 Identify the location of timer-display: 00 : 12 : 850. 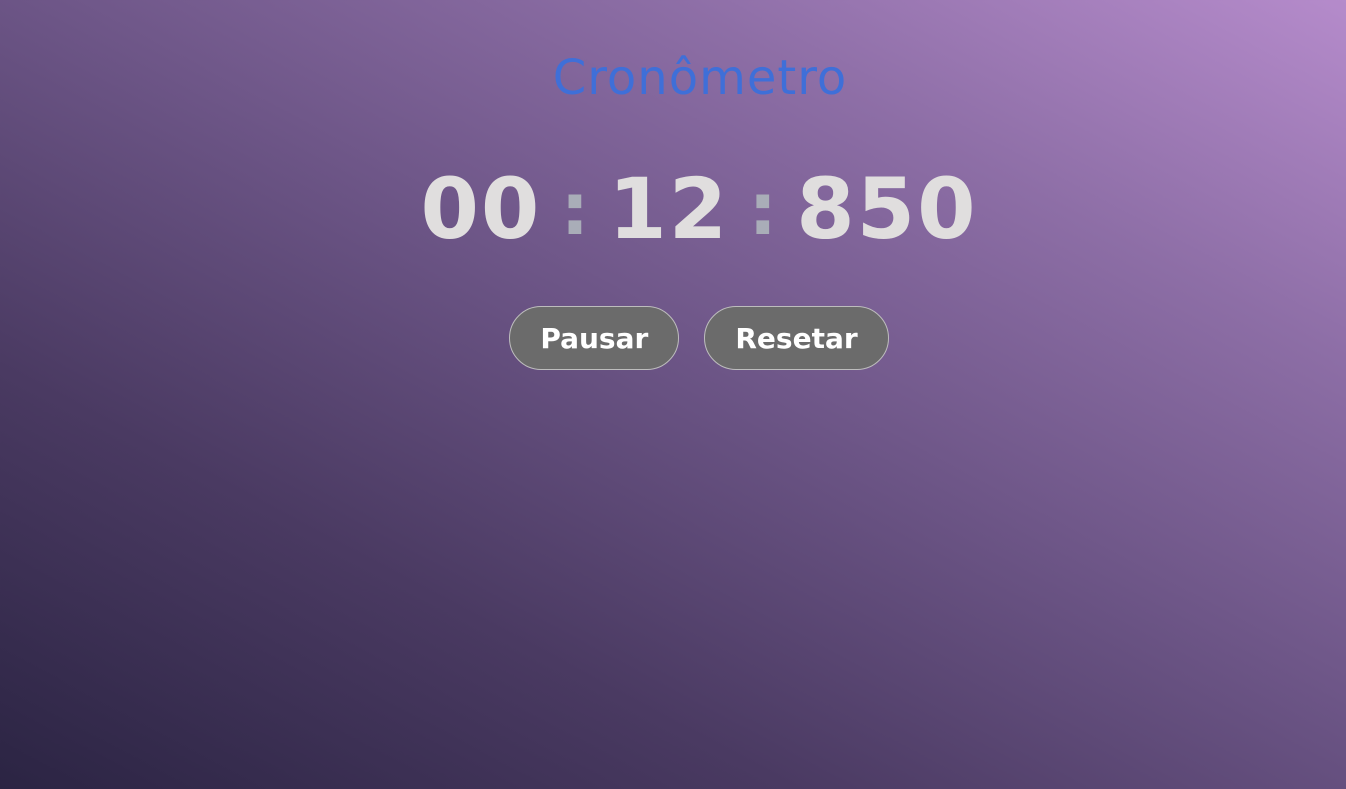
(673, 208).